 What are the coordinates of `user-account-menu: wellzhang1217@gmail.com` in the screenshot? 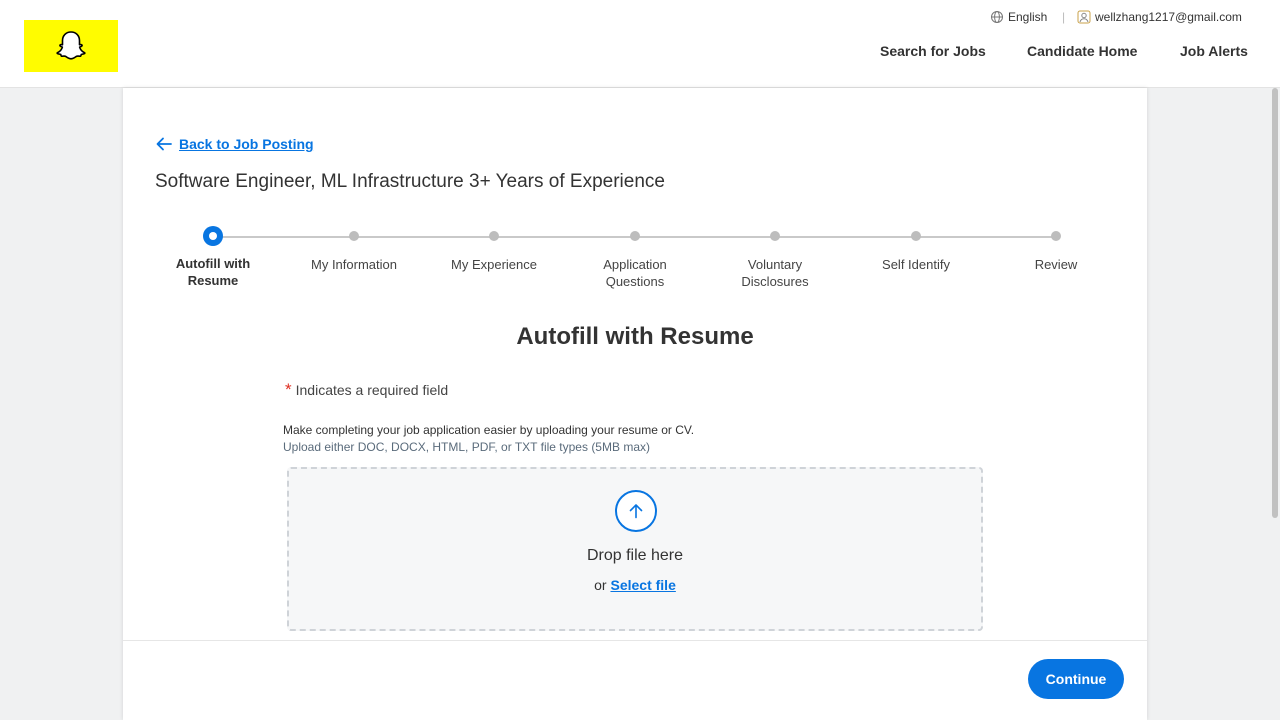 It's located at (1159, 17).